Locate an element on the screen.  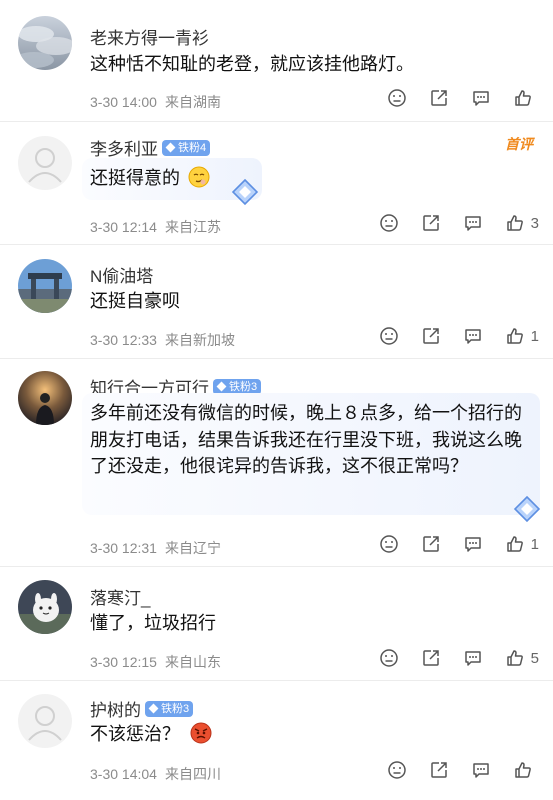
like-count: 3 is located at coordinates (534, 223).